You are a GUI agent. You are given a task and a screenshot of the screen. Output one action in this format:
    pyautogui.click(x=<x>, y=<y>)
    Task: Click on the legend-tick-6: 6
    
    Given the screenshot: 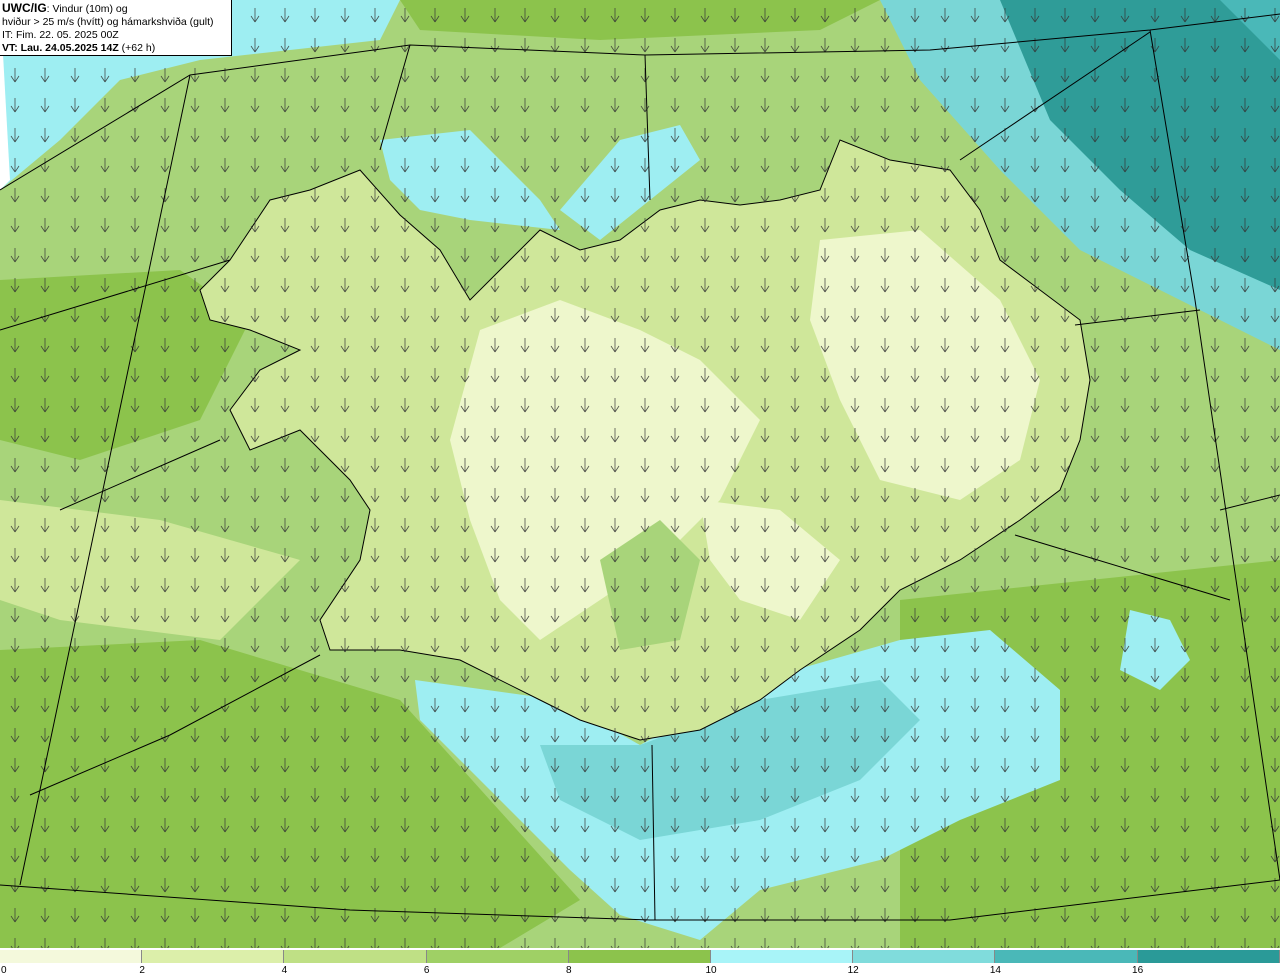 What is the action you would take?
    pyautogui.click(x=426, y=970)
    